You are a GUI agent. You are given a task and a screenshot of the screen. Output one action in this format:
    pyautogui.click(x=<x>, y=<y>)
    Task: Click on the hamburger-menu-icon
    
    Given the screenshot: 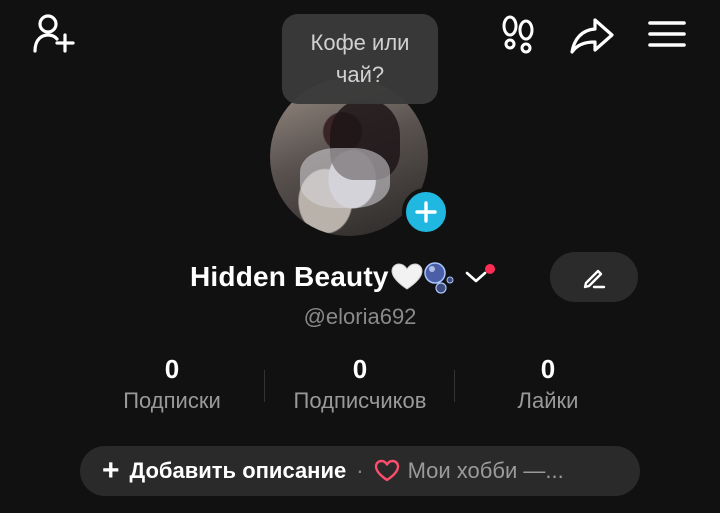 What is the action you would take?
    pyautogui.click(x=667, y=34)
    